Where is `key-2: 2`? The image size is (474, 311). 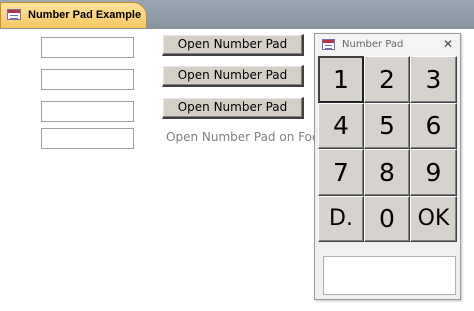 key-2: 2 is located at coordinates (387, 79).